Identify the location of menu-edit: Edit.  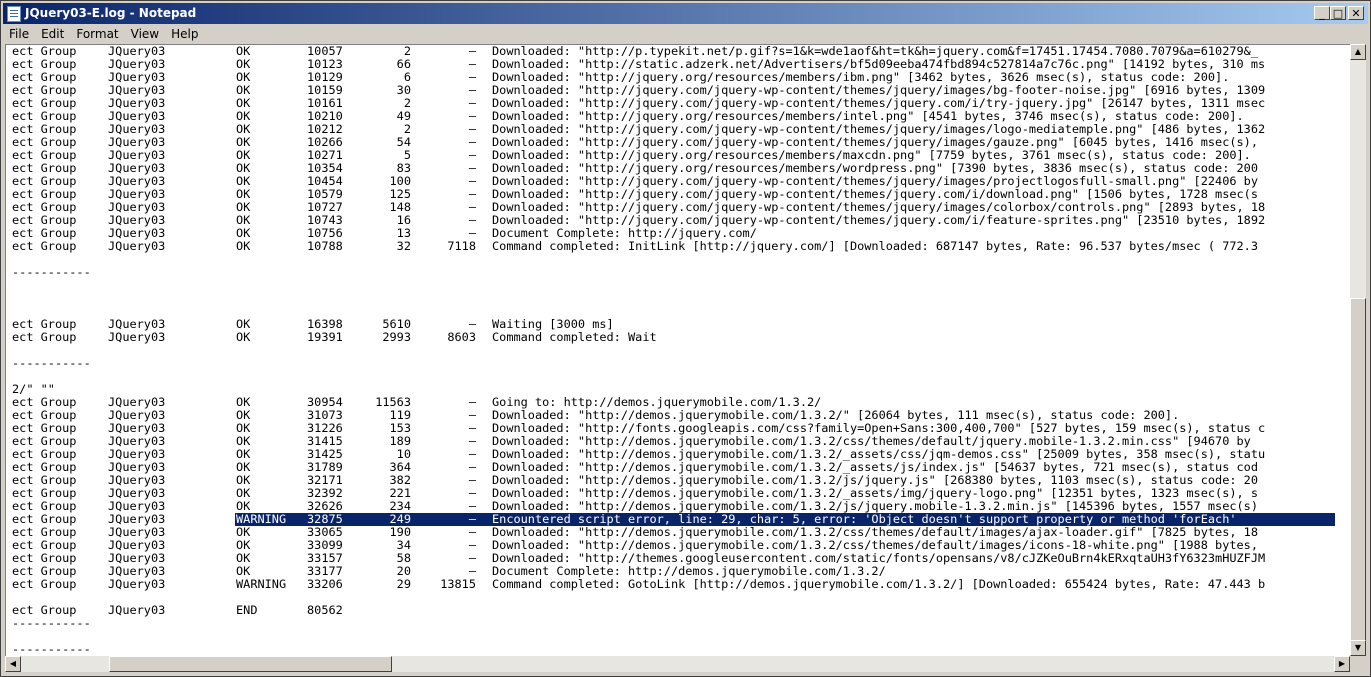
(52, 33).